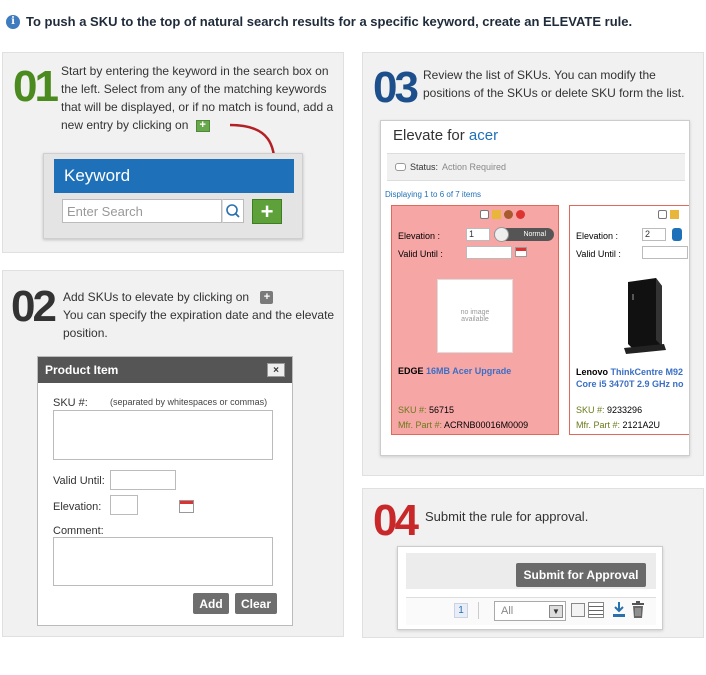  I want to click on sku-label: SKU #:, so click(70, 403).